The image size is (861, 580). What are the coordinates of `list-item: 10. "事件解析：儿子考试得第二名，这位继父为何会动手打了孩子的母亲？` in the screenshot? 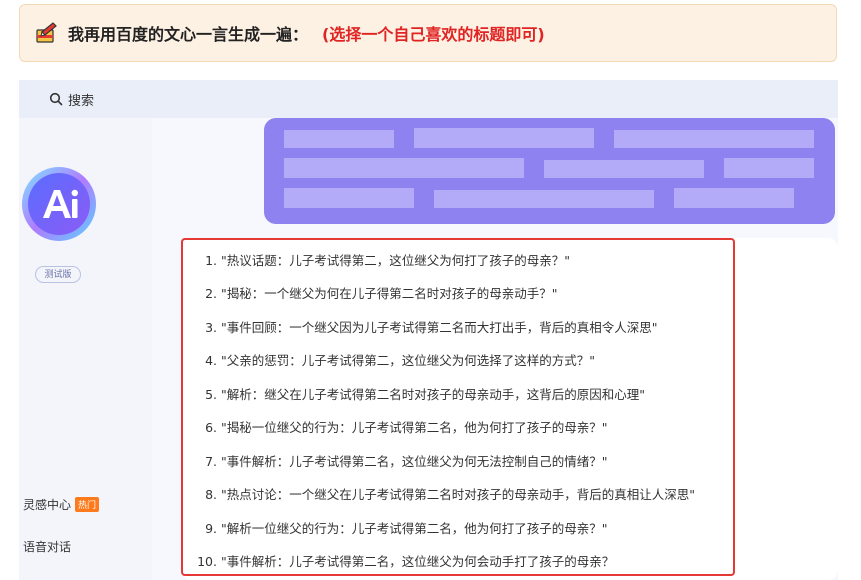 It's located at (398, 561).